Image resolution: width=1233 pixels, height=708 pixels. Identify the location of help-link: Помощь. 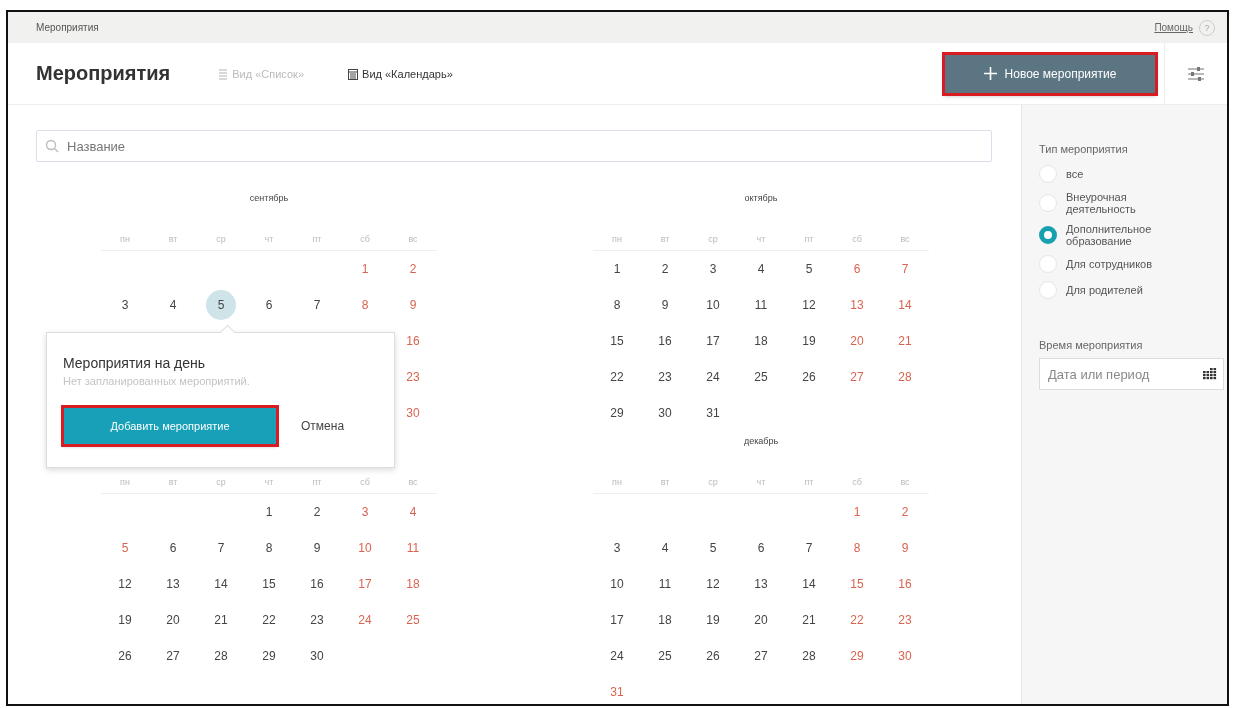
(1173, 27).